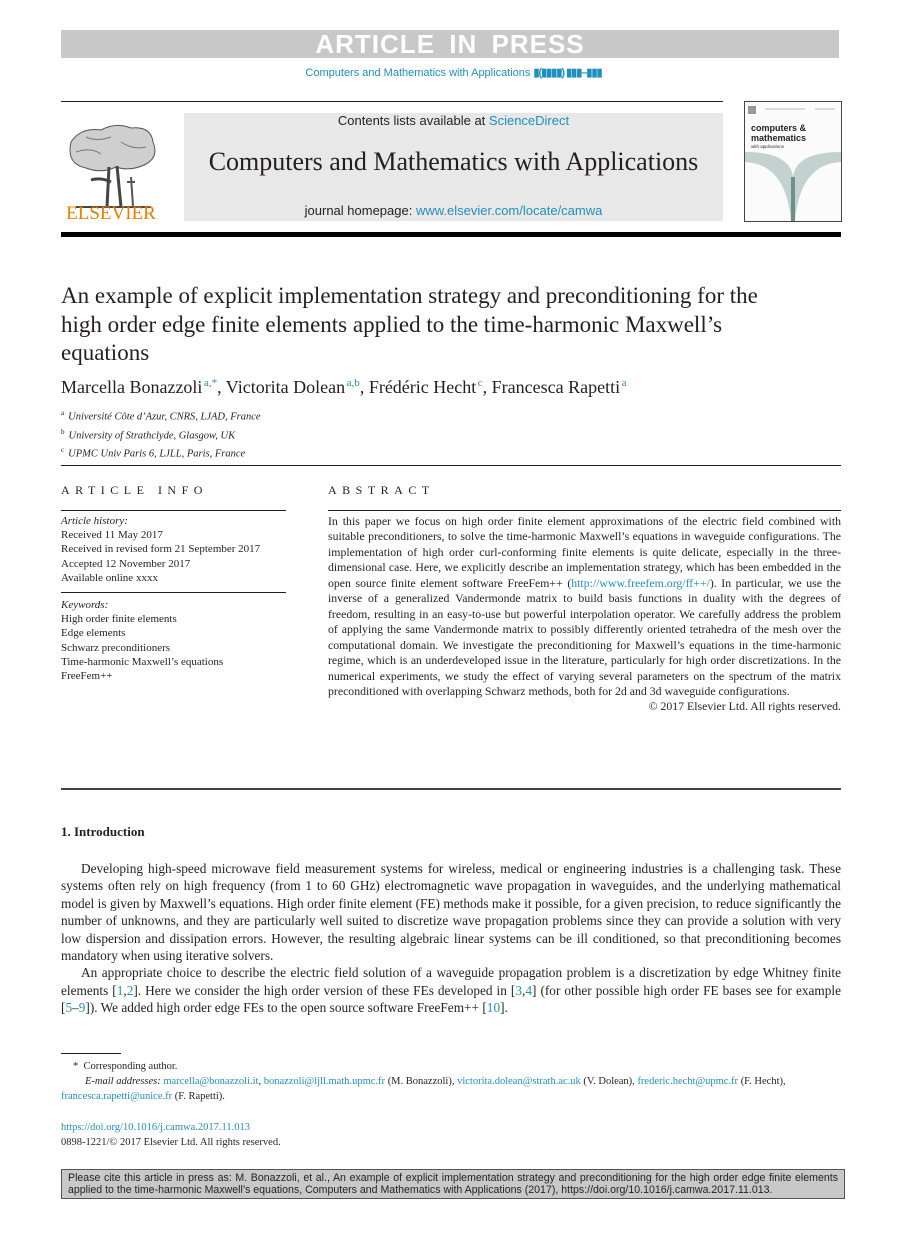 Image resolution: width=907 pixels, height=1238 pixels. What do you see at coordinates (353, 383) in the screenshot?
I see `author-affil-marks: a,b` at bounding box center [353, 383].